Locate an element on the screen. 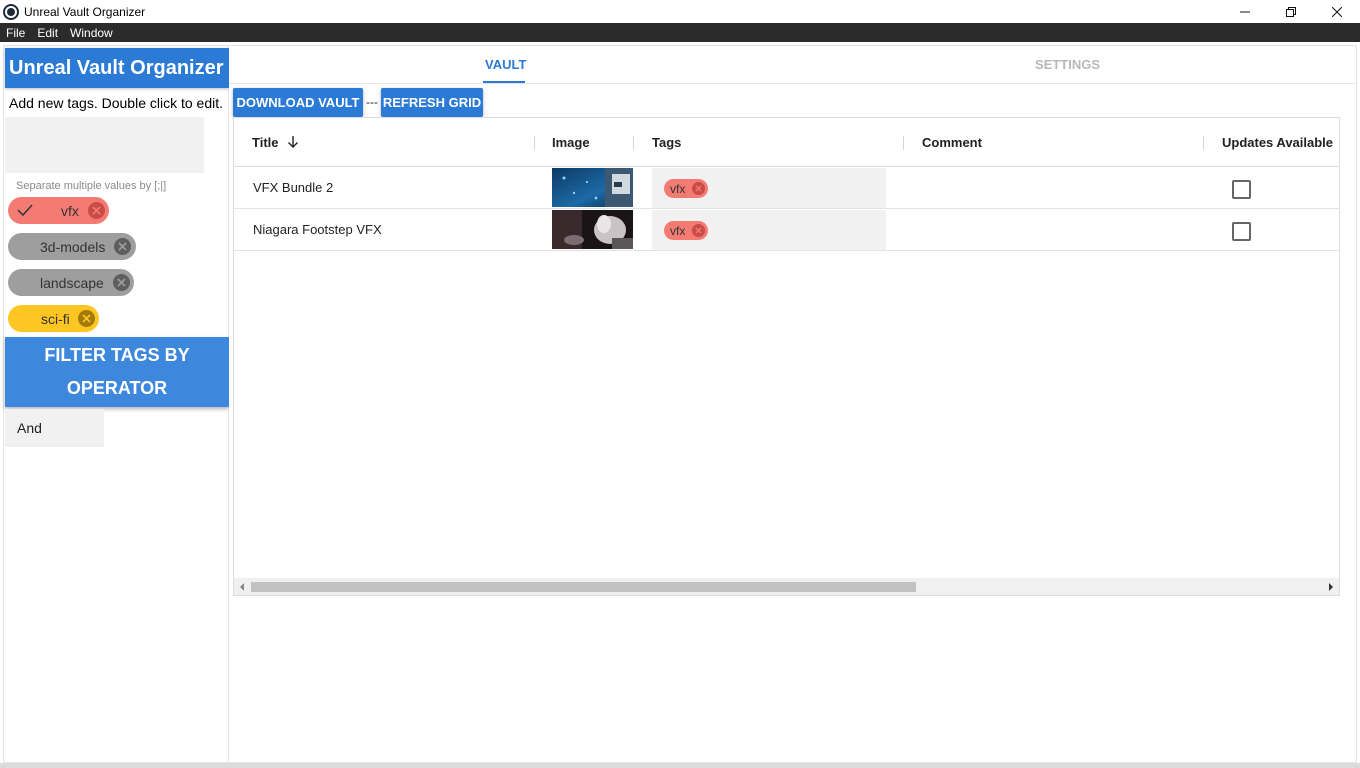  column-header-image: Image is located at coordinates (571, 142).